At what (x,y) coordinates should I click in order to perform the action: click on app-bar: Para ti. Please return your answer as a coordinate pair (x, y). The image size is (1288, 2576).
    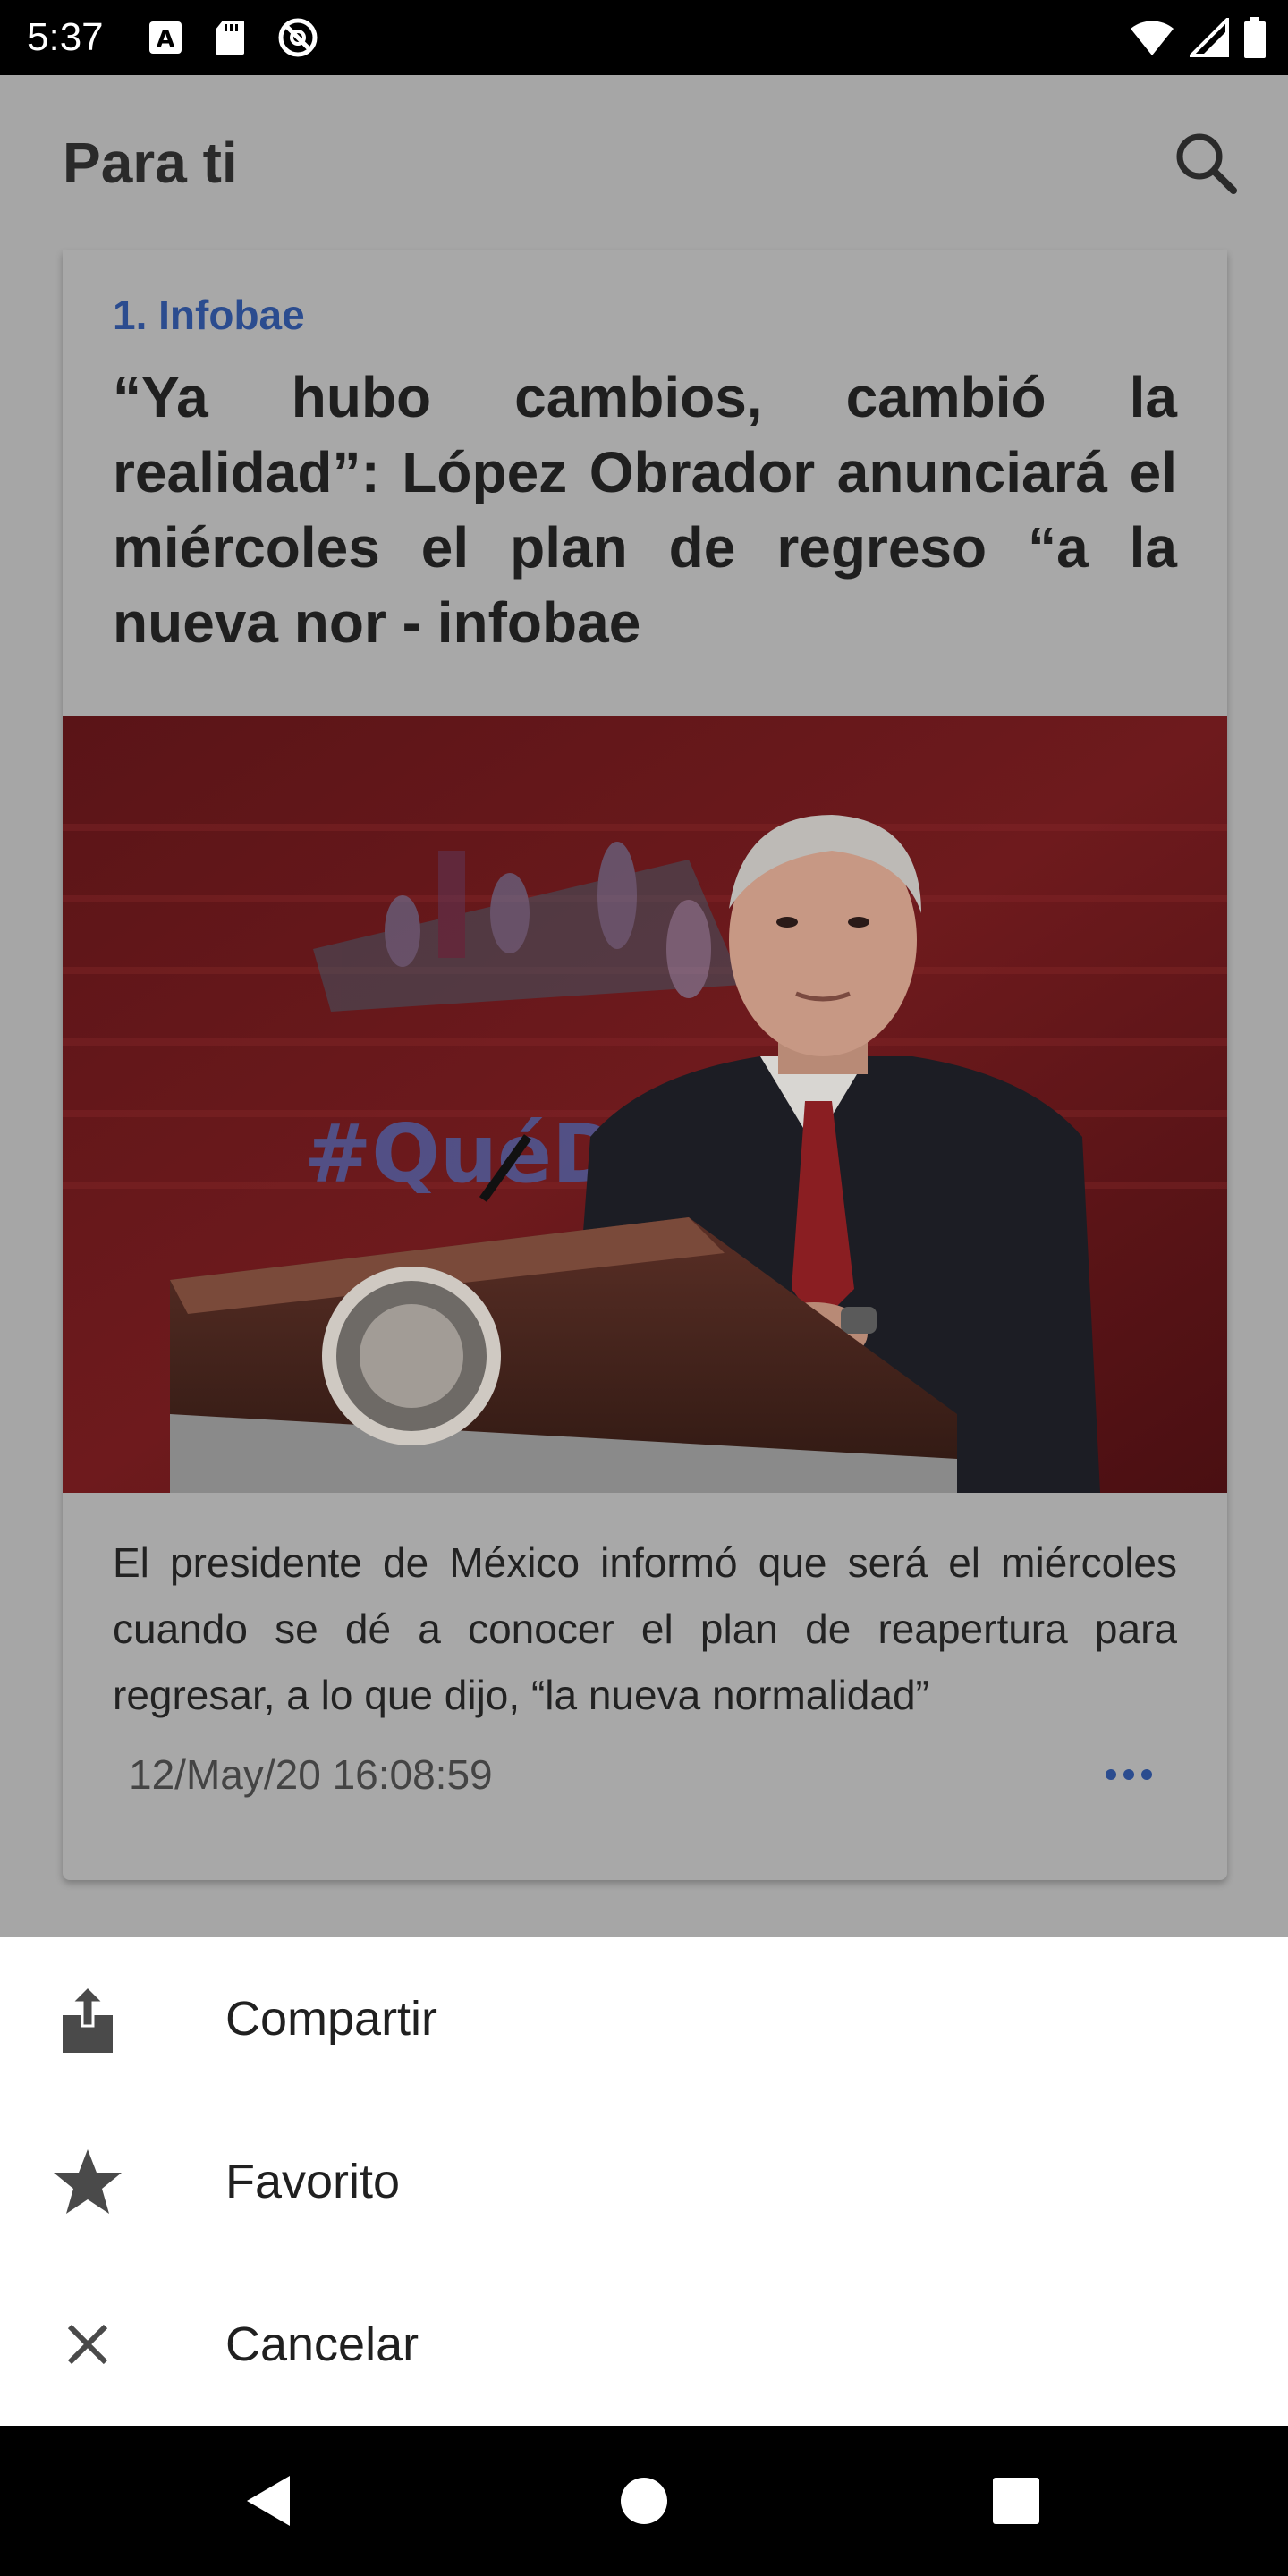
    Looking at the image, I should click on (644, 162).